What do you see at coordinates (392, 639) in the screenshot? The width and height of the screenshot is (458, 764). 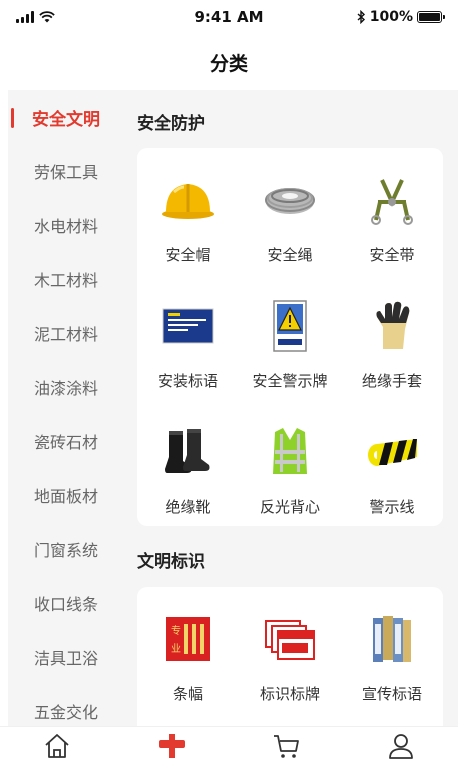 I see `poster-icon` at bounding box center [392, 639].